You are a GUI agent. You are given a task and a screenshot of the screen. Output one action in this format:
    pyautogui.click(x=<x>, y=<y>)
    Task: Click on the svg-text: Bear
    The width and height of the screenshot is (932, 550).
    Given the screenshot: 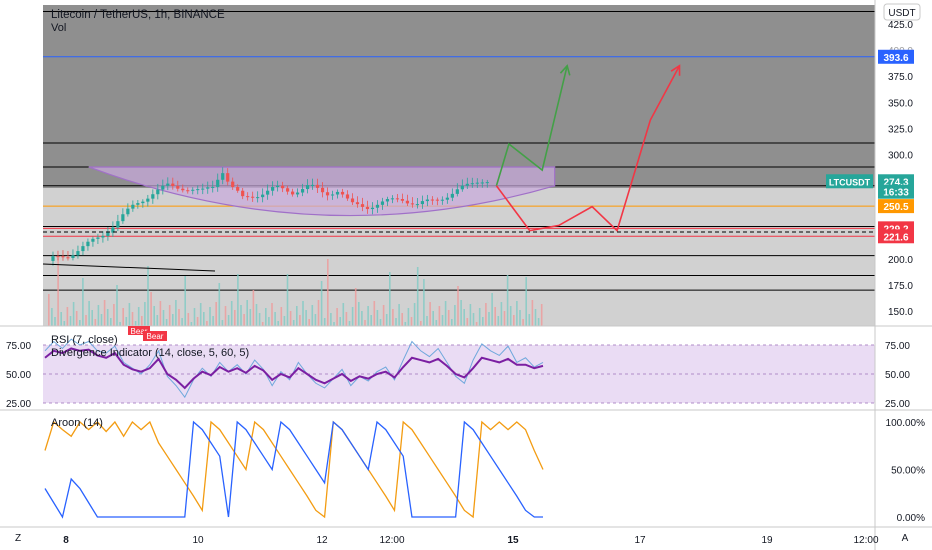 What is the action you would take?
    pyautogui.click(x=155, y=336)
    